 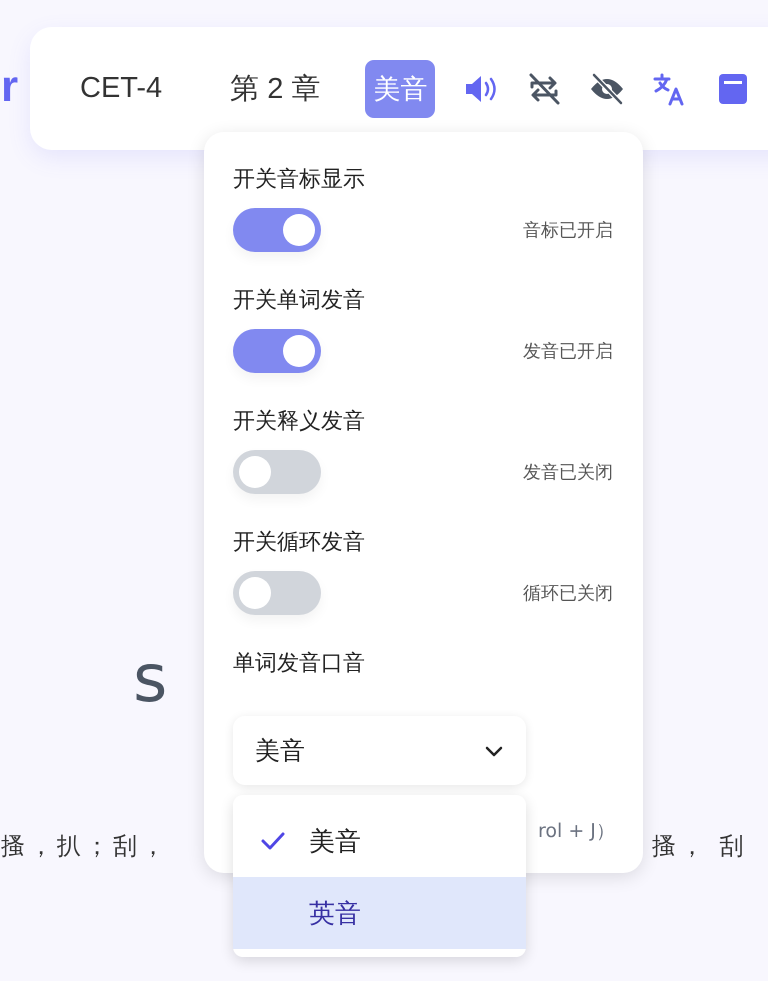 What do you see at coordinates (568, 593) in the screenshot?
I see `status-text: 循环已关闭` at bounding box center [568, 593].